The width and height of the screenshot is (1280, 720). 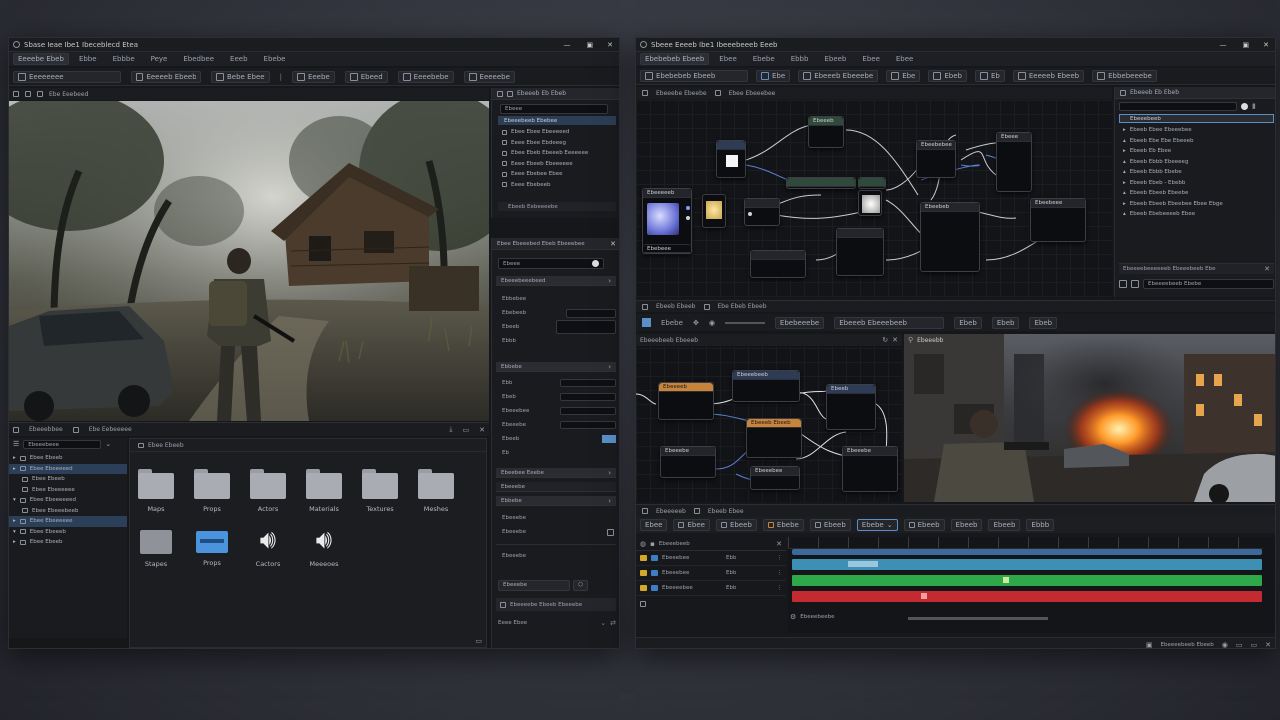 I want to click on lock-icon, so click(x=503, y=604).